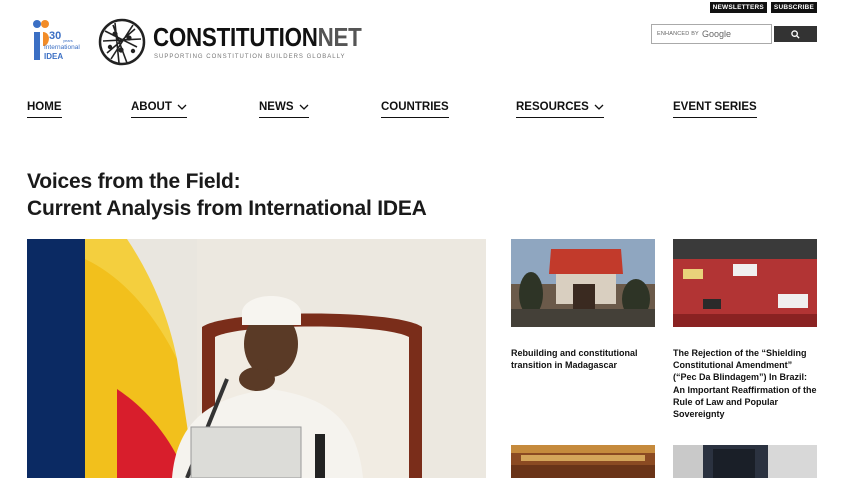  I want to click on site-title-part1: CONSTITUTION, so click(235, 37).